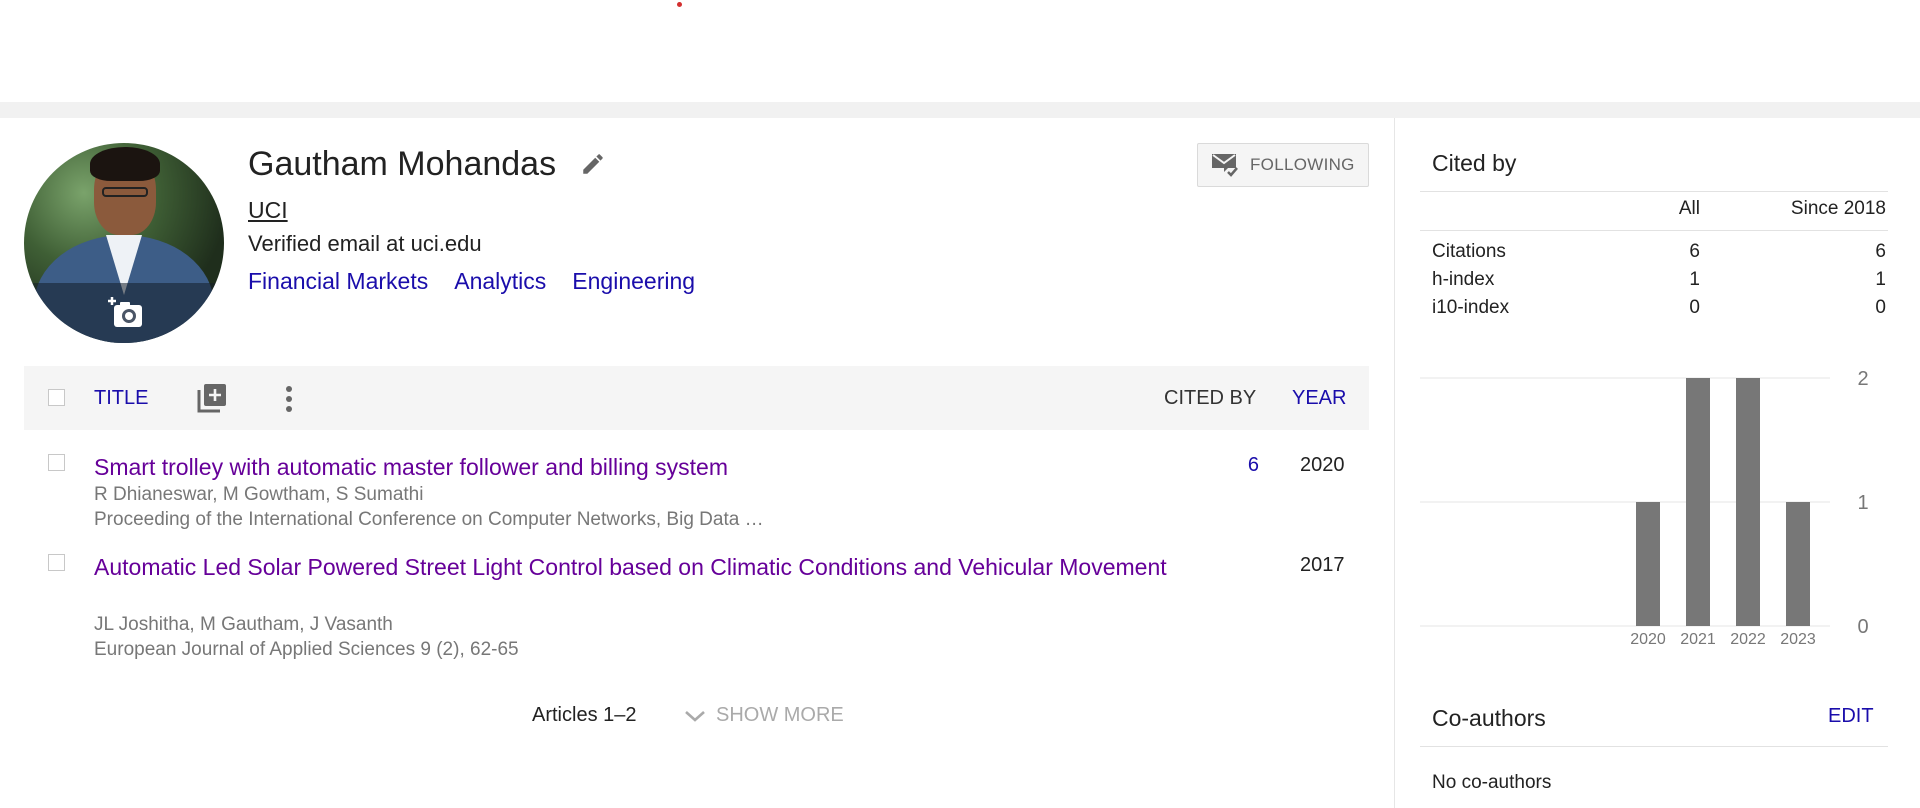  Describe the element at coordinates (1492, 782) in the screenshot. I see `no-coauthors-text: No co-authors` at that location.